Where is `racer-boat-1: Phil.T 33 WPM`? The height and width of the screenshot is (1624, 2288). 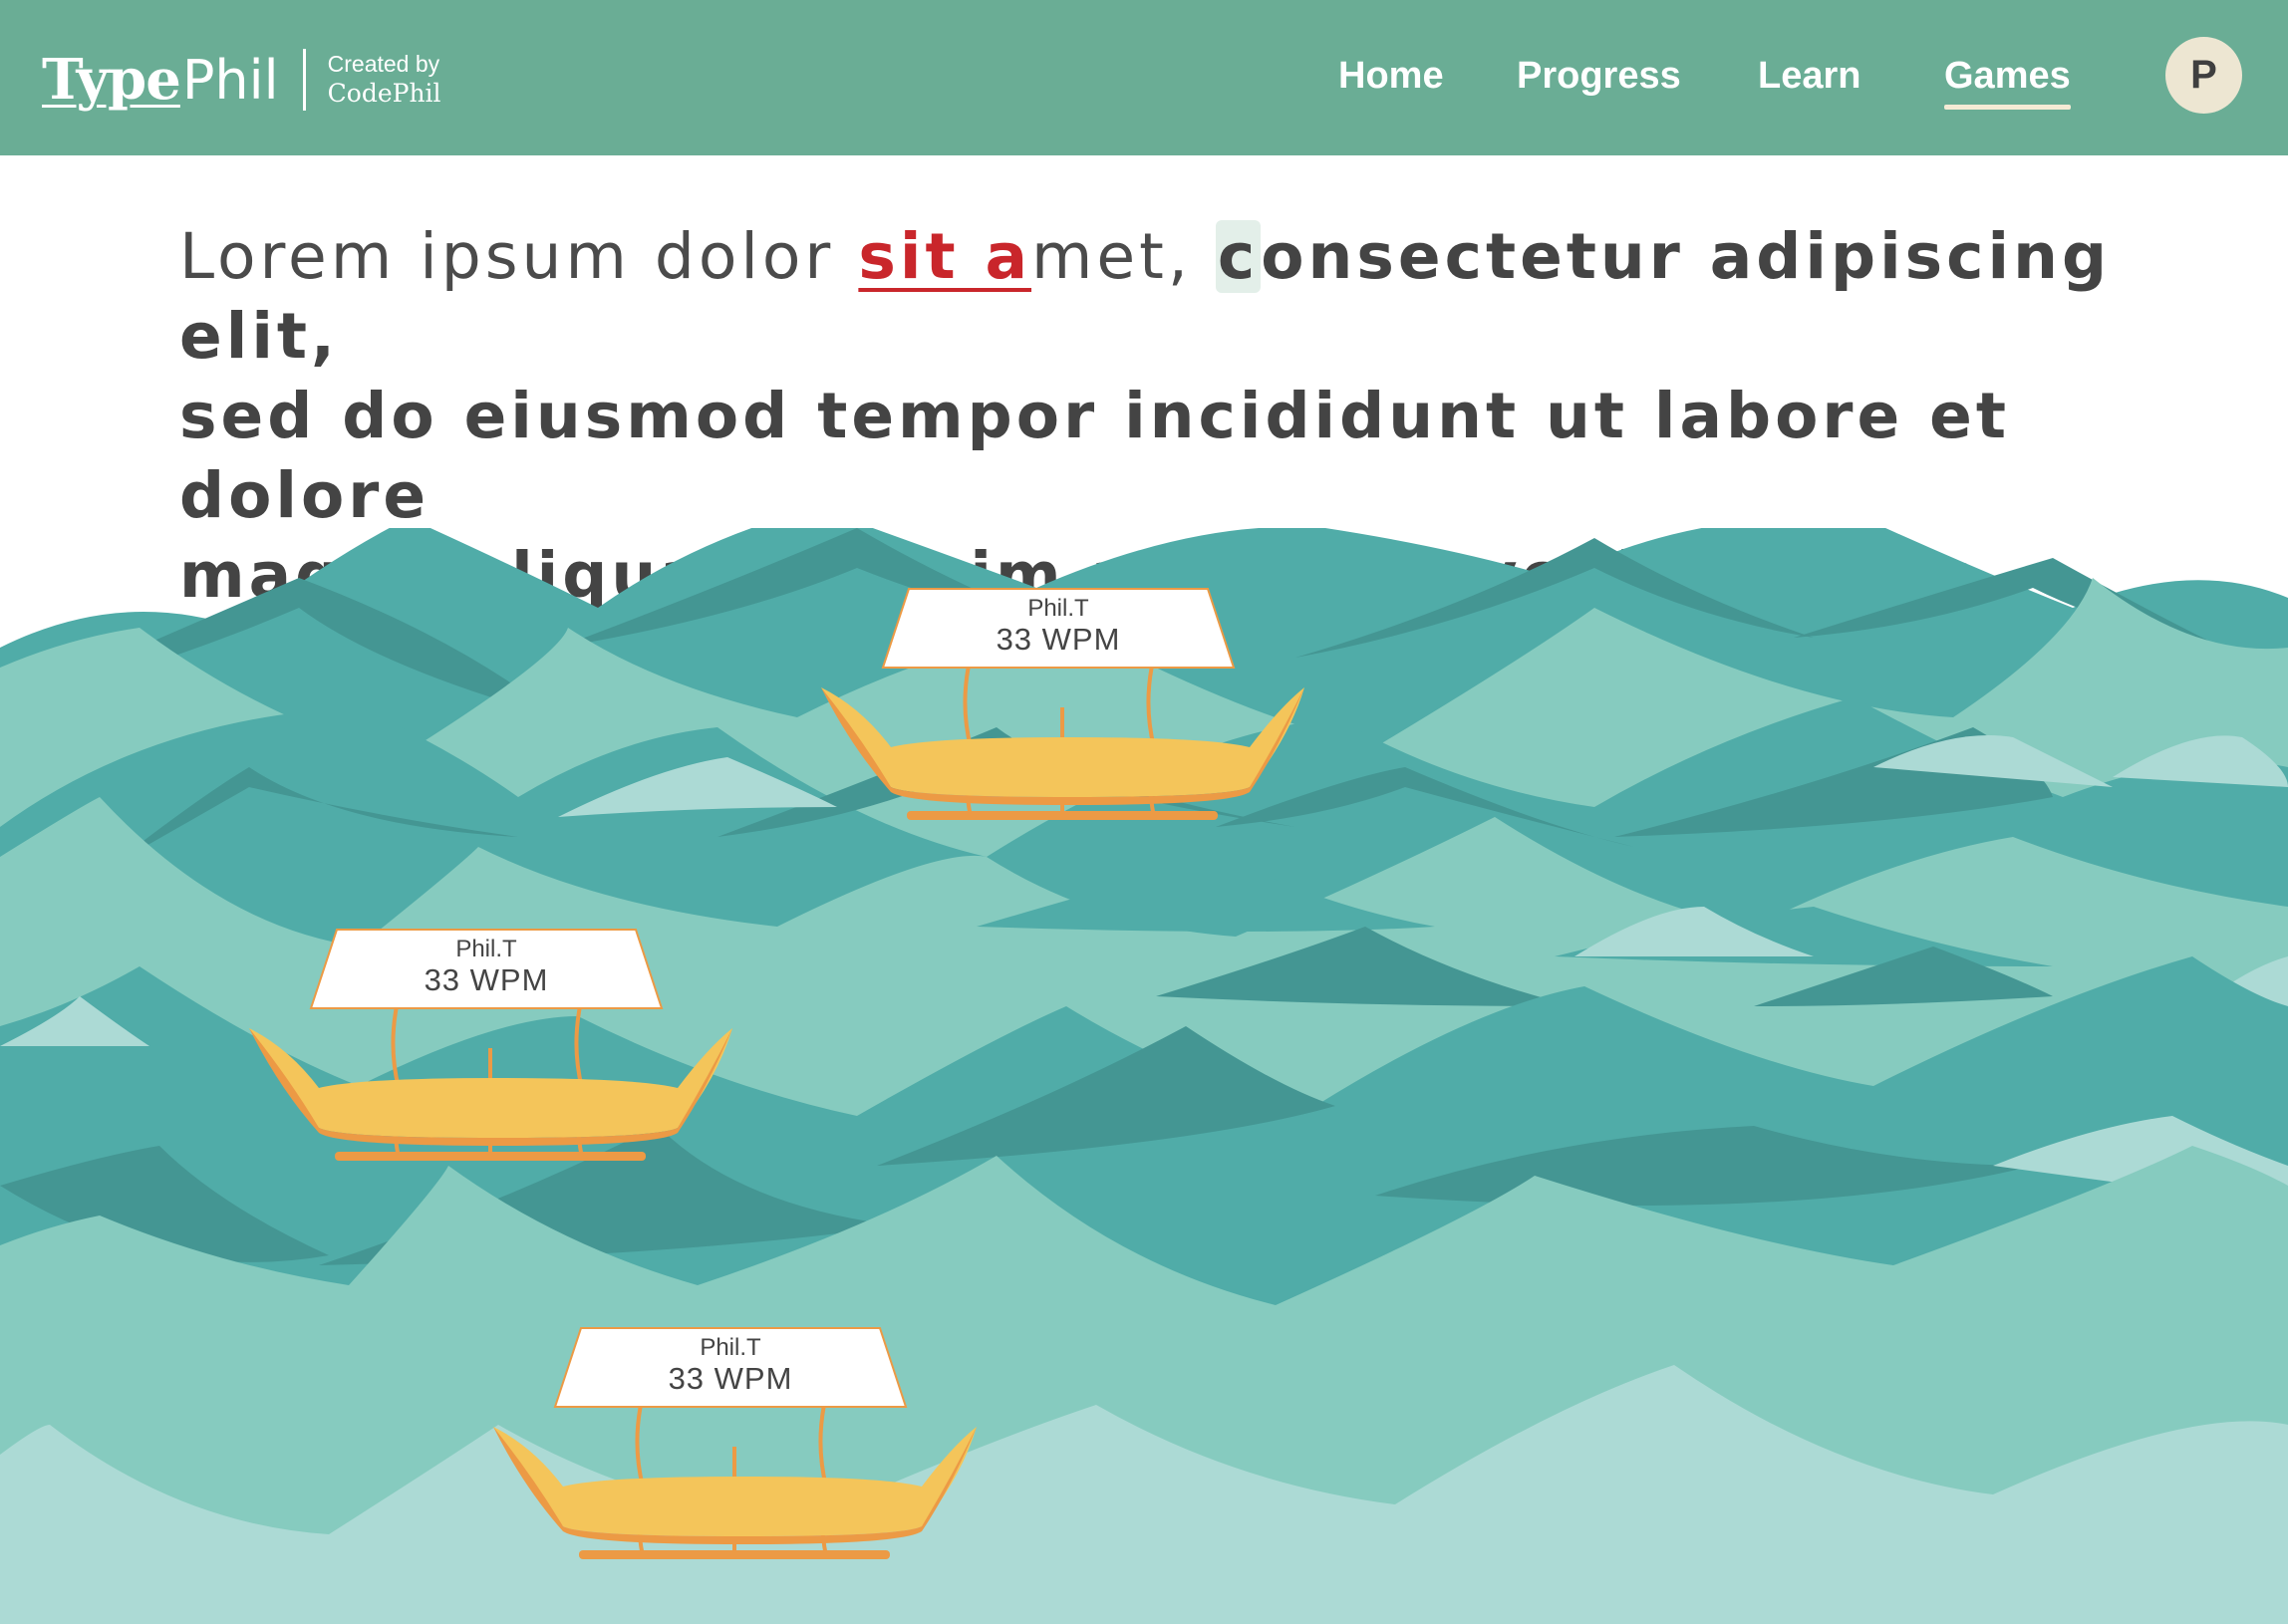
racer-boat-1: Phil.T 33 WPM is located at coordinates (1070, 712).